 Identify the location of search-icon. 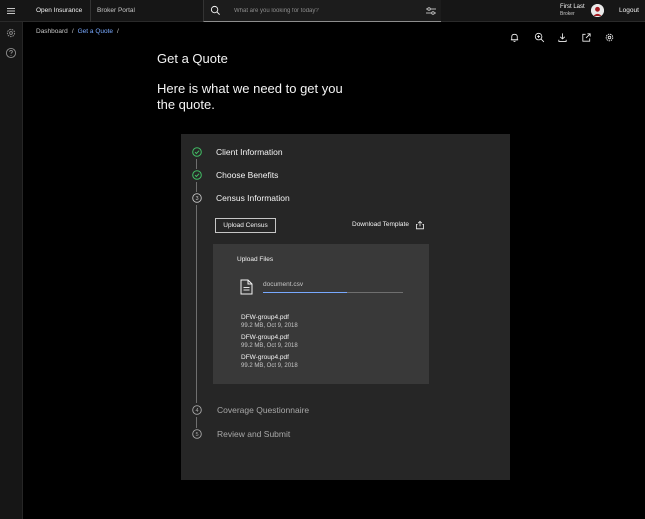
(215, 10).